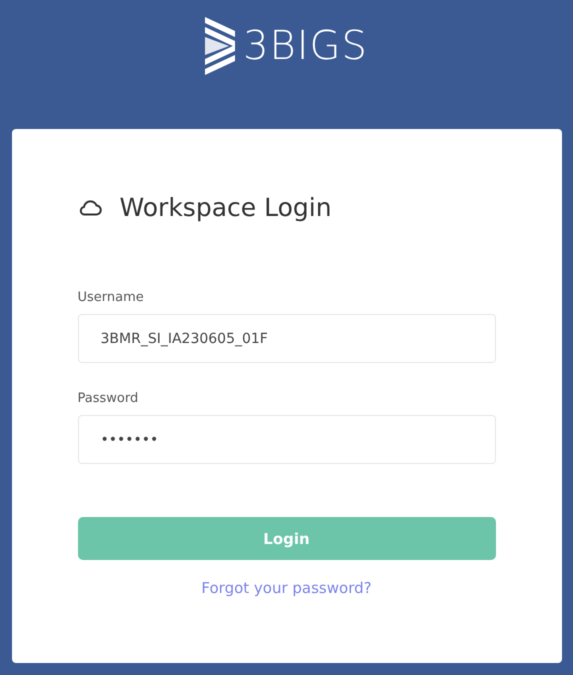 The width and height of the screenshot is (573, 675). What do you see at coordinates (305, 46) in the screenshot?
I see `logo-text: 3BIGS` at bounding box center [305, 46].